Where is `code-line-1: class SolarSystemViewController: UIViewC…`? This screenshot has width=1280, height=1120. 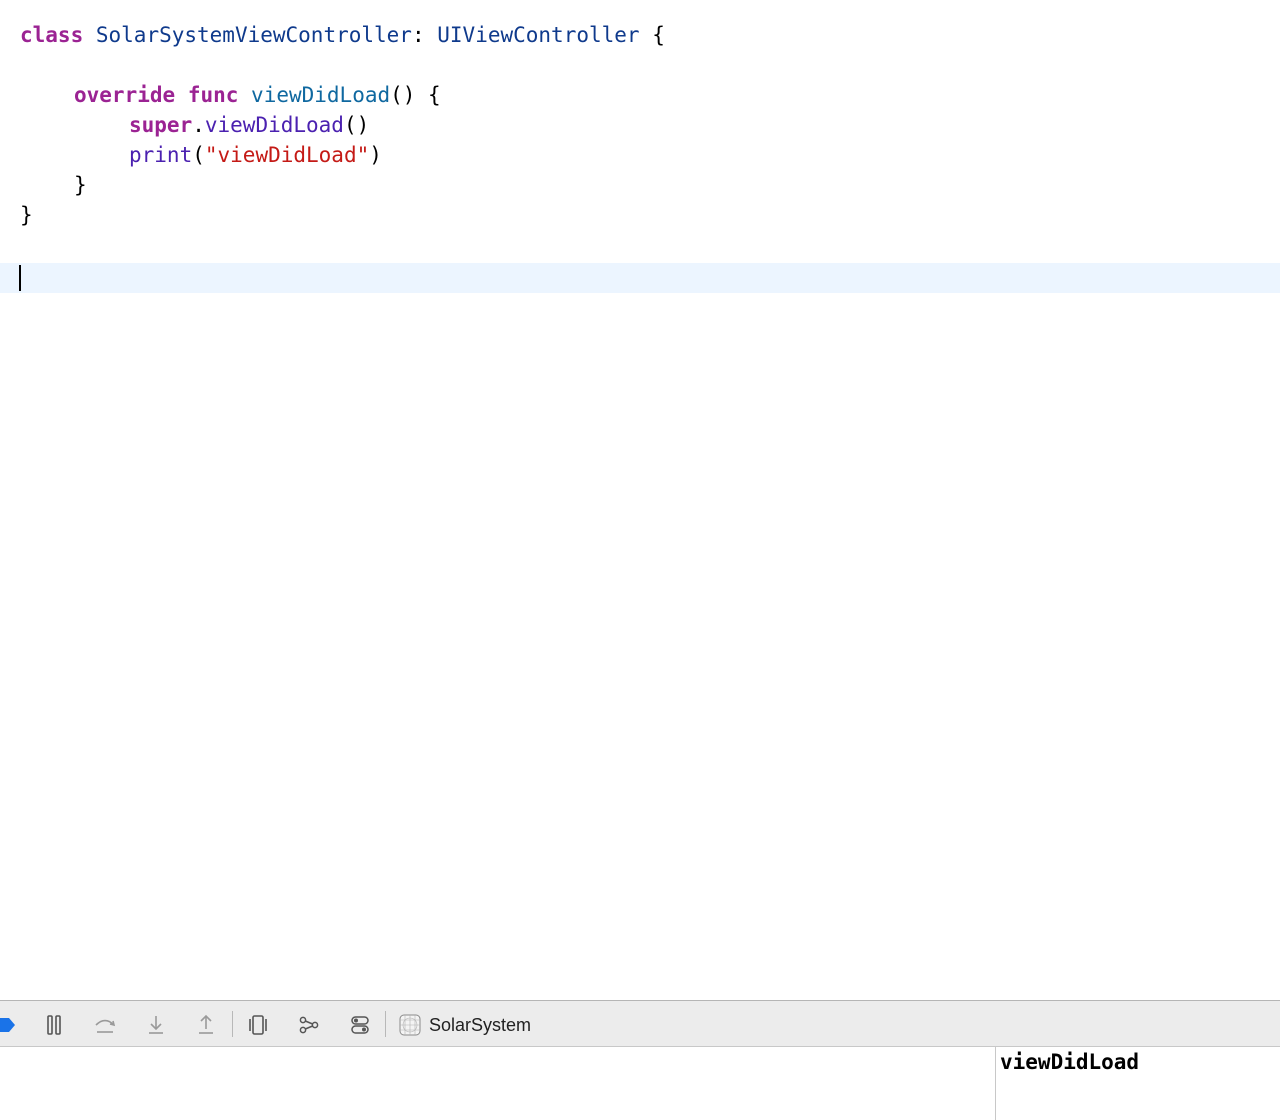
code-line-1: class SolarSystemViewController: UIViewC… is located at coordinates (342, 35).